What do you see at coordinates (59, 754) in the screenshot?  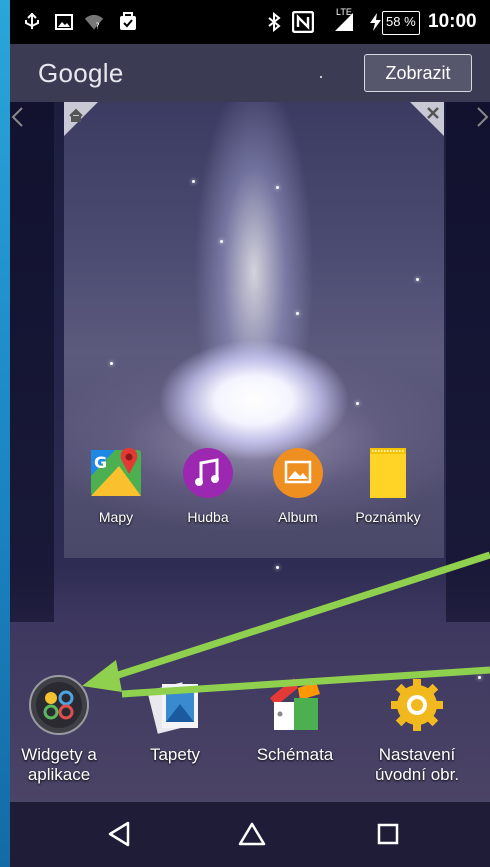 I see `dock-label: Widgety a` at bounding box center [59, 754].